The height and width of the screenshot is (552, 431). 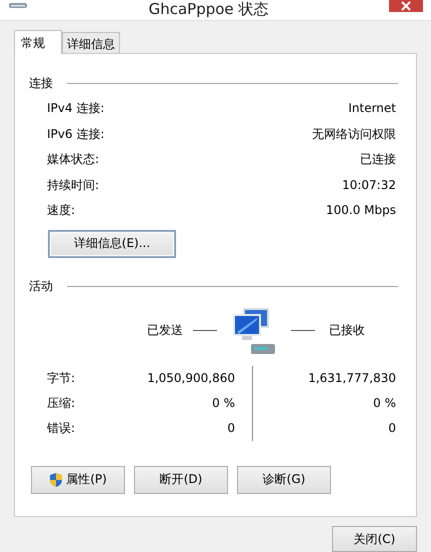 What do you see at coordinates (354, 134) in the screenshot?
I see `field-value: 无网络访问权限` at bounding box center [354, 134].